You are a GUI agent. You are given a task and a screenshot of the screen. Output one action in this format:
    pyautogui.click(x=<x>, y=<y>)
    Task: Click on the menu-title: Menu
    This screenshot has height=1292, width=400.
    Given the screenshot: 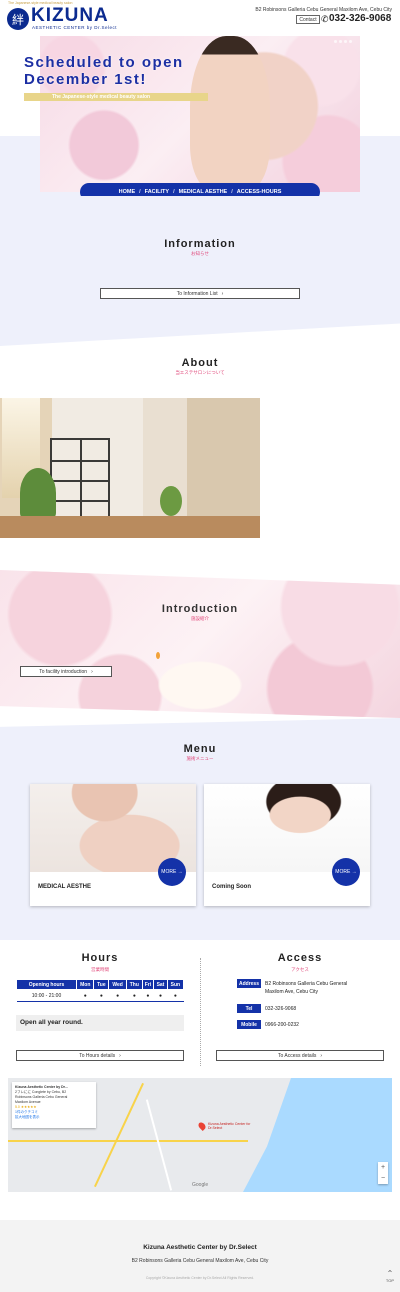 What is the action you would take?
    pyautogui.click(x=200, y=749)
    